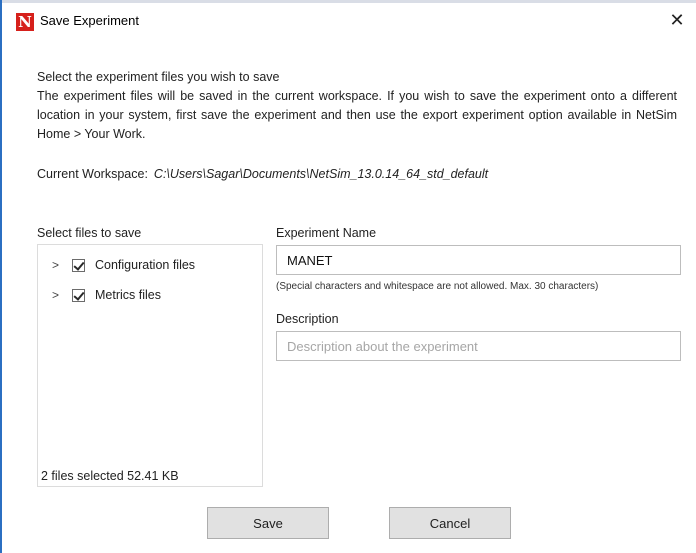 The height and width of the screenshot is (553, 696). What do you see at coordinates (128, 295) in the screenshot?
I see `tree-item-label: Metrics files` at bounding box center [128, 295].